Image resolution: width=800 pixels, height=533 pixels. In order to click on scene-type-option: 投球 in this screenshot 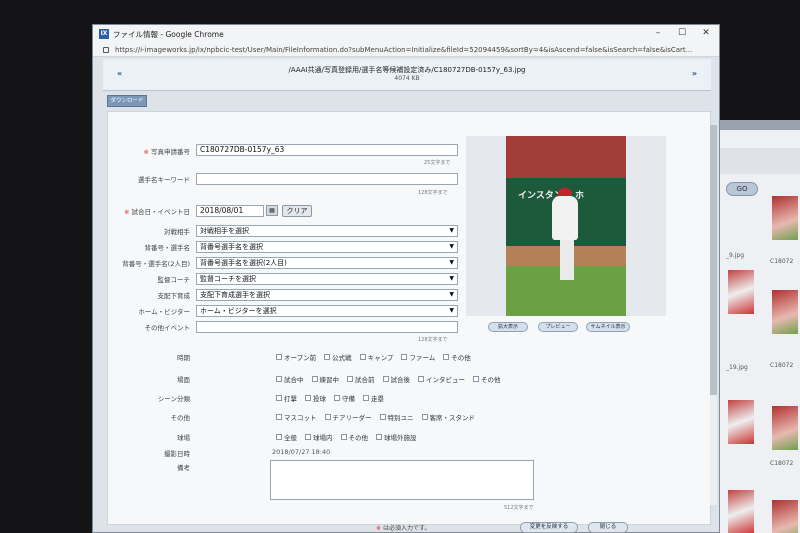, I will do `click(315, 398)`.